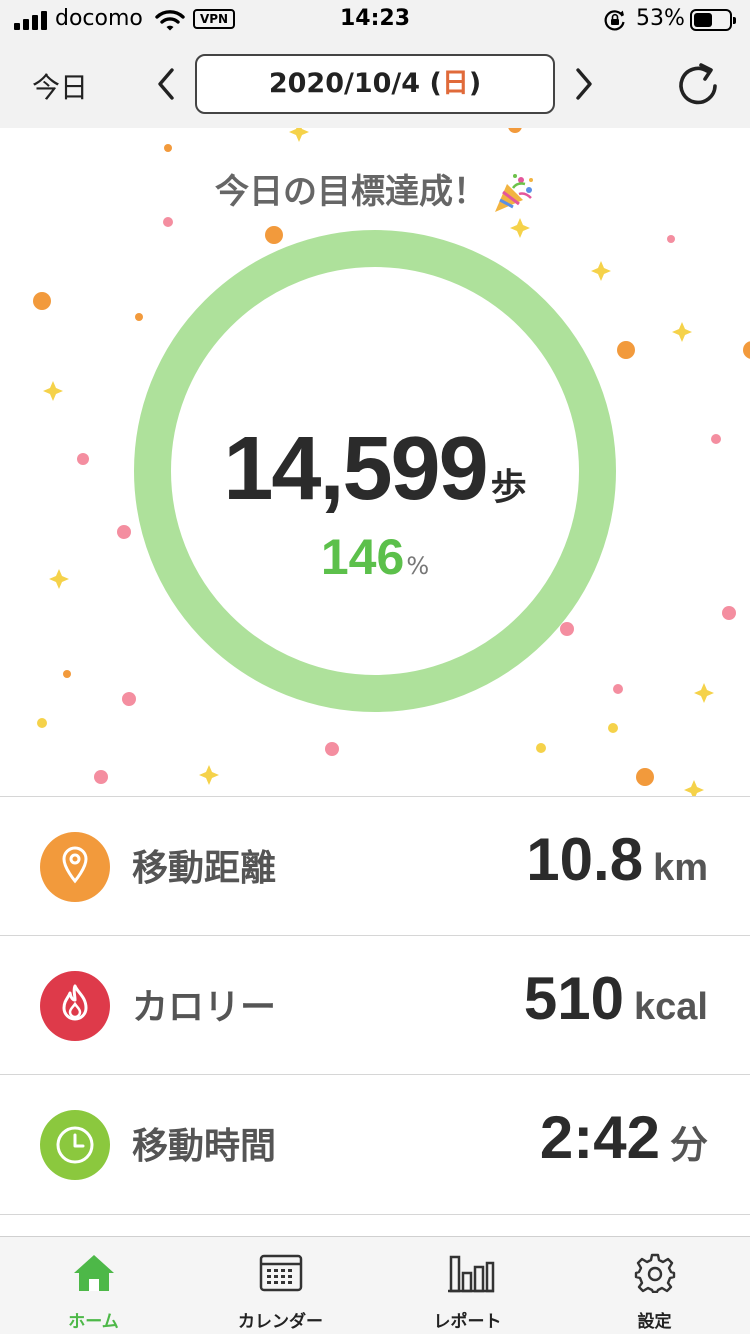 The height and width of the screenshot is (1334, 750). What do you see at coordinates (467, 1322) in the screenshot?
I see `tab-report-label: レポート` at bounding box center [467, 1322].